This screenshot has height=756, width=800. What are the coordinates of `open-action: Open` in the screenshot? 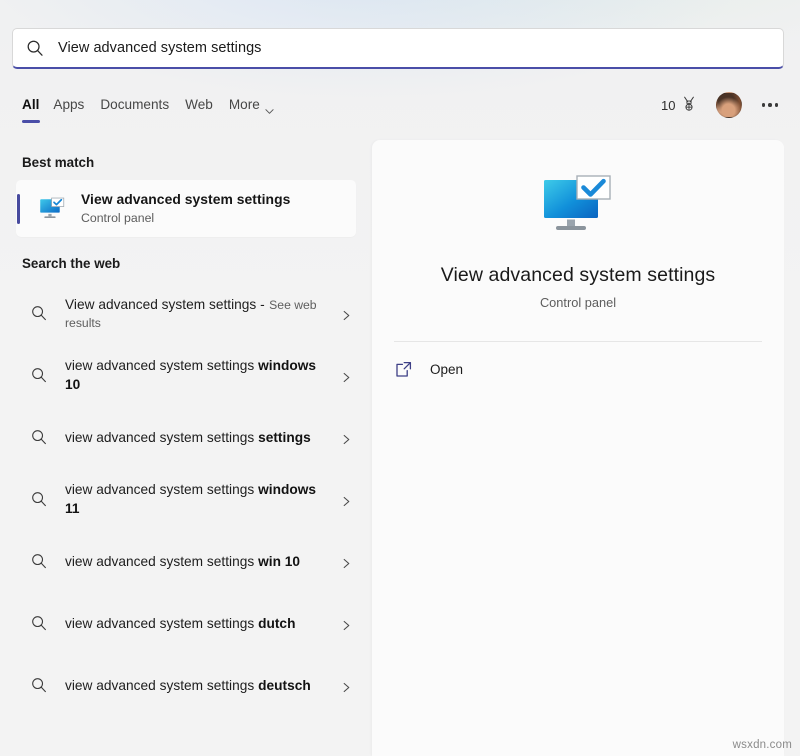 It's located at (578, 360).